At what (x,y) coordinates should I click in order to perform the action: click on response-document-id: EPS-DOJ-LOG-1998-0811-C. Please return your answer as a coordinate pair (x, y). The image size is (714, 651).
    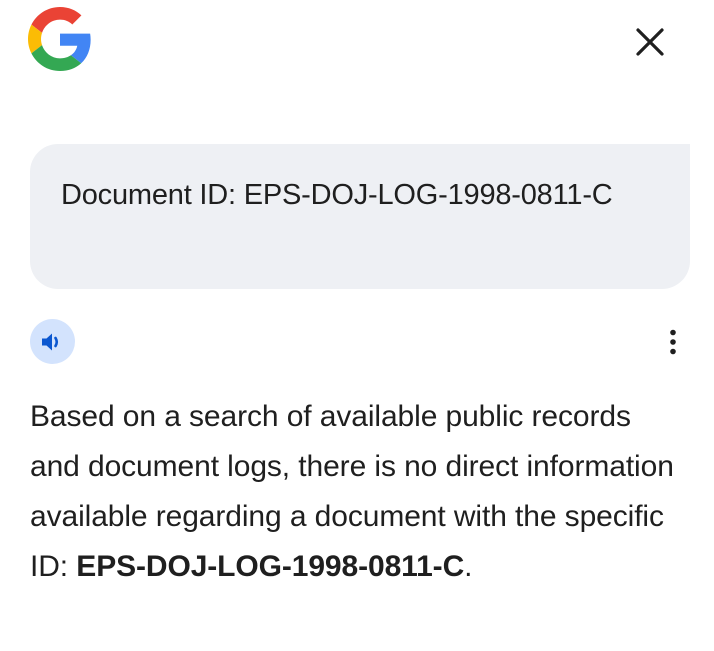
    Looking at the image, I should click on (270, 566).